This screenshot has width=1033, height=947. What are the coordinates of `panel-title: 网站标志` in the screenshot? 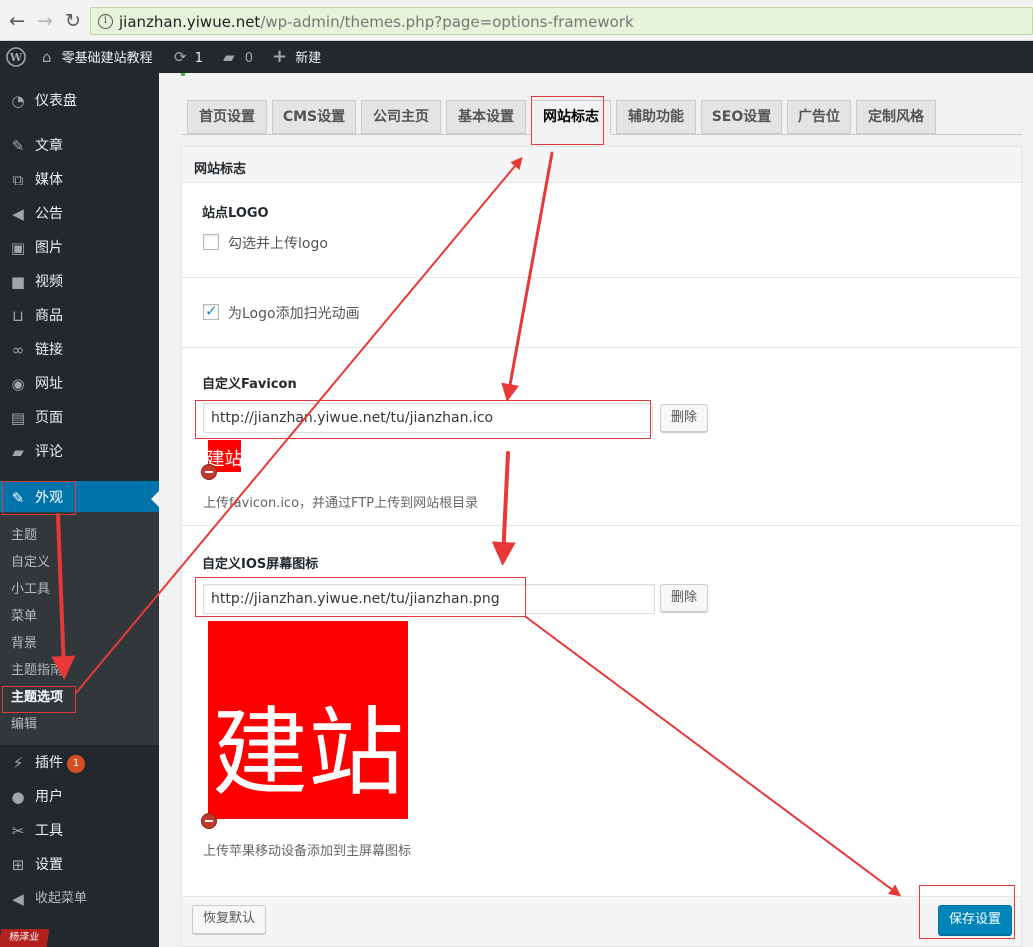 It's located at (220, 169).